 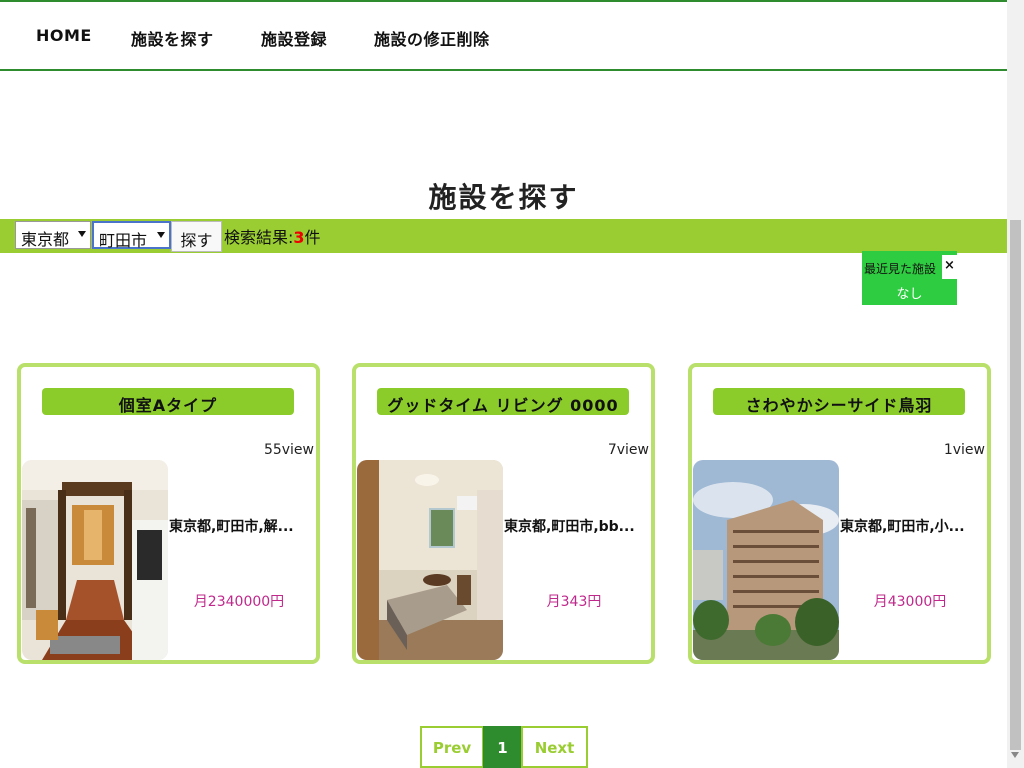 I want to click on search-bar: 東京都 町田市 探す 検索結果:3件, so click(x=503, y=236).